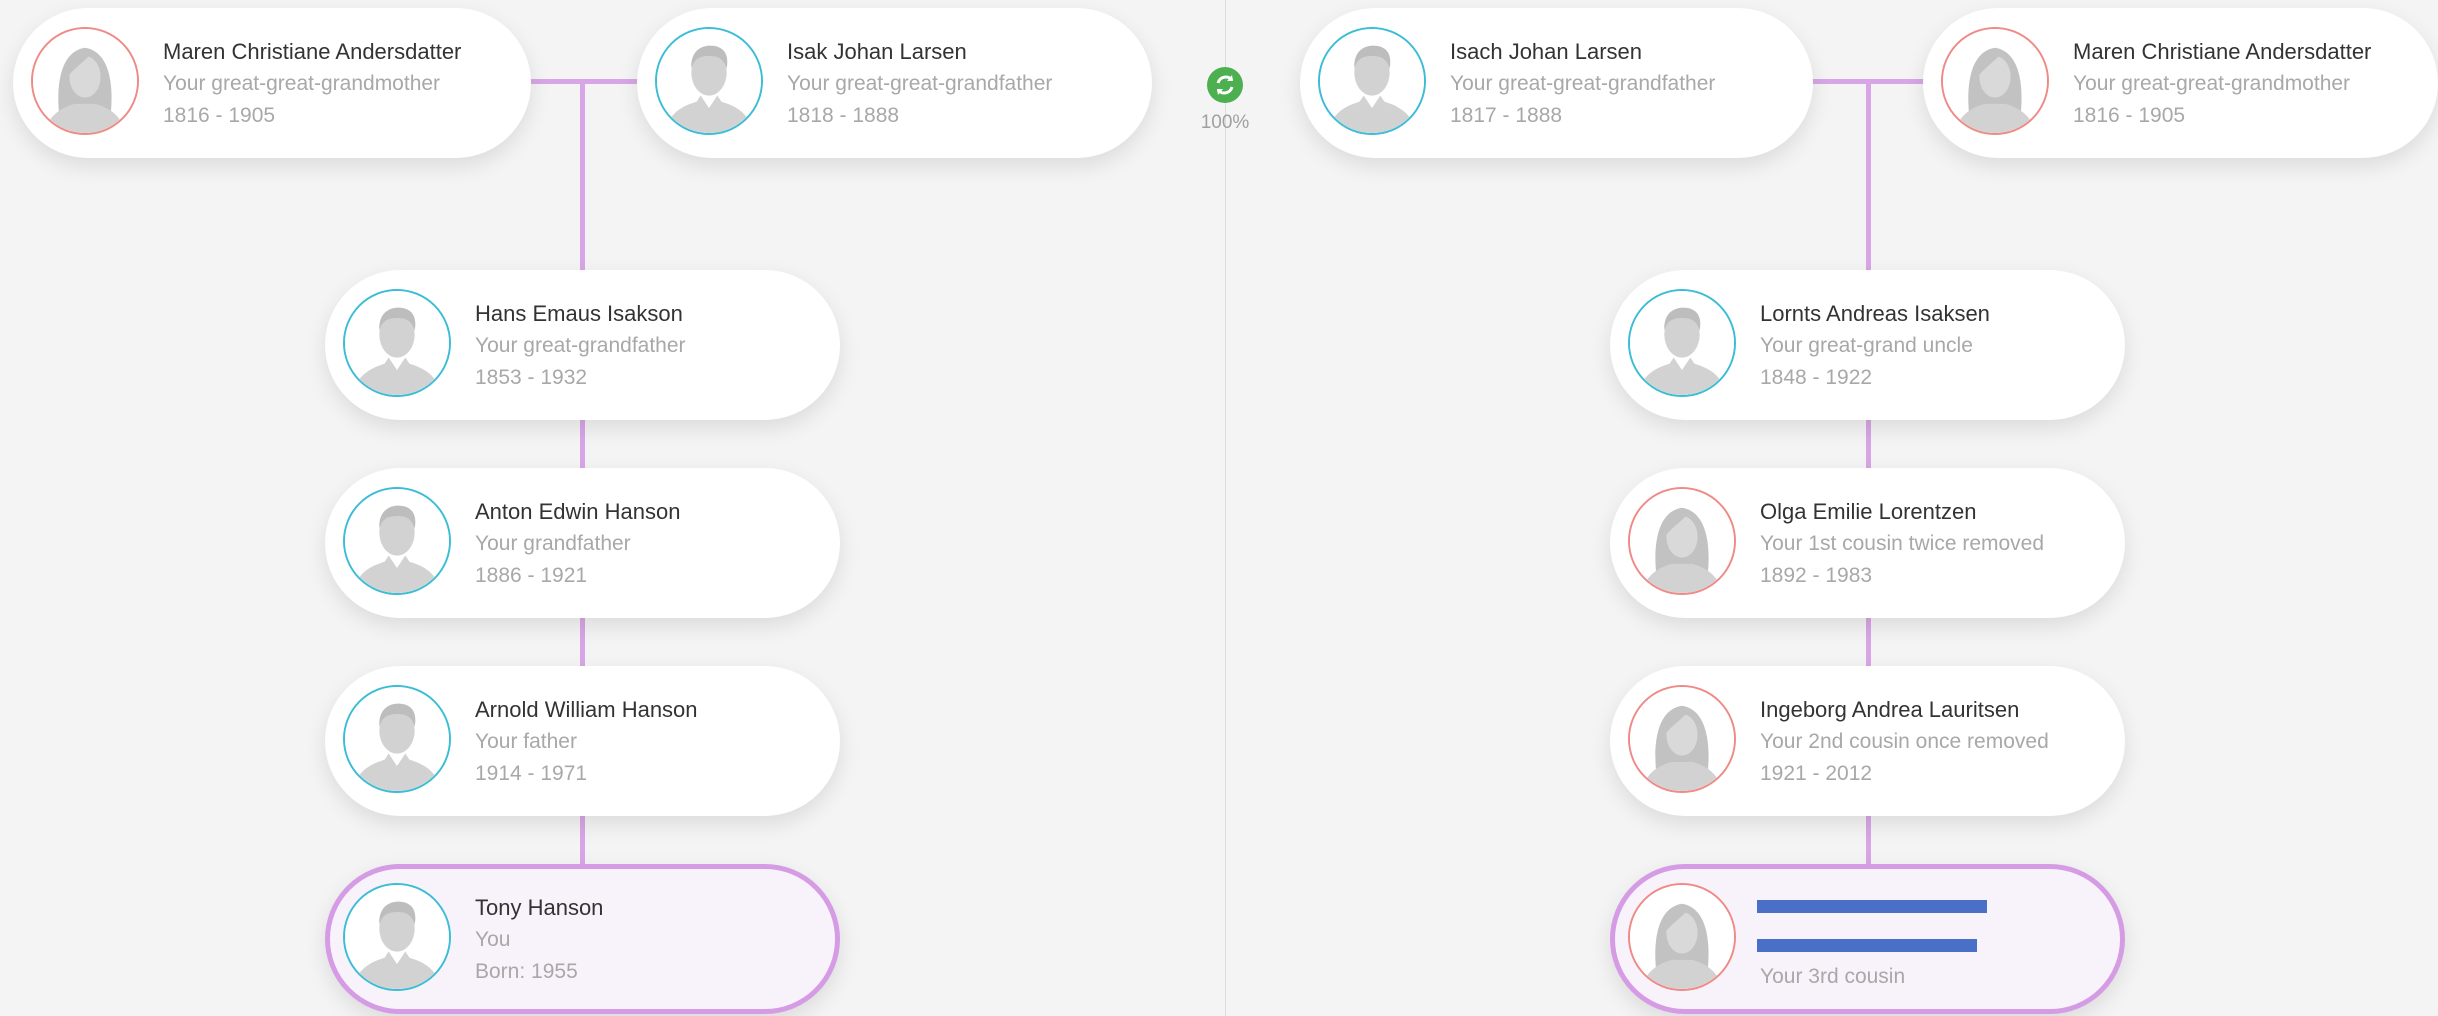 This screenshot has width=2438, height=1016. What do you see at coordinates (553, 543) in the screenshot?
I see `person-relation: Your grandfather` at bounding box center [553, 543].